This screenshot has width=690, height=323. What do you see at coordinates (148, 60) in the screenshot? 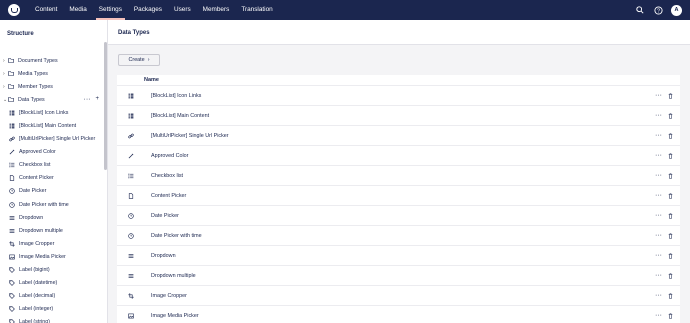
I see `chevron-right-icon: ›` at bounding box center [148, 60].